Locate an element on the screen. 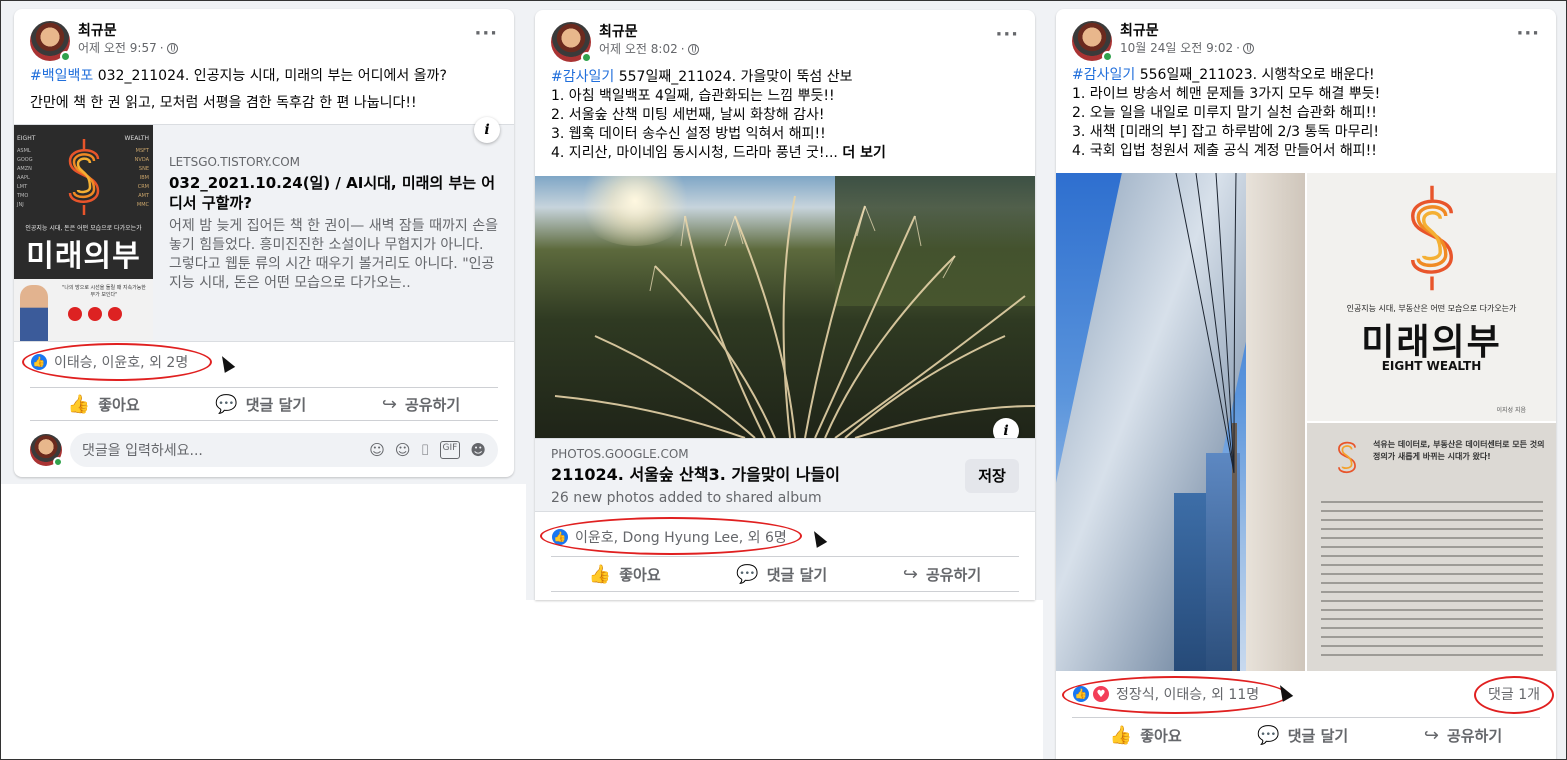 The width and height of the screenshot is (1567, 760). book-english-title: EIGHT WEALTH is located at coordinates (1431, 366).